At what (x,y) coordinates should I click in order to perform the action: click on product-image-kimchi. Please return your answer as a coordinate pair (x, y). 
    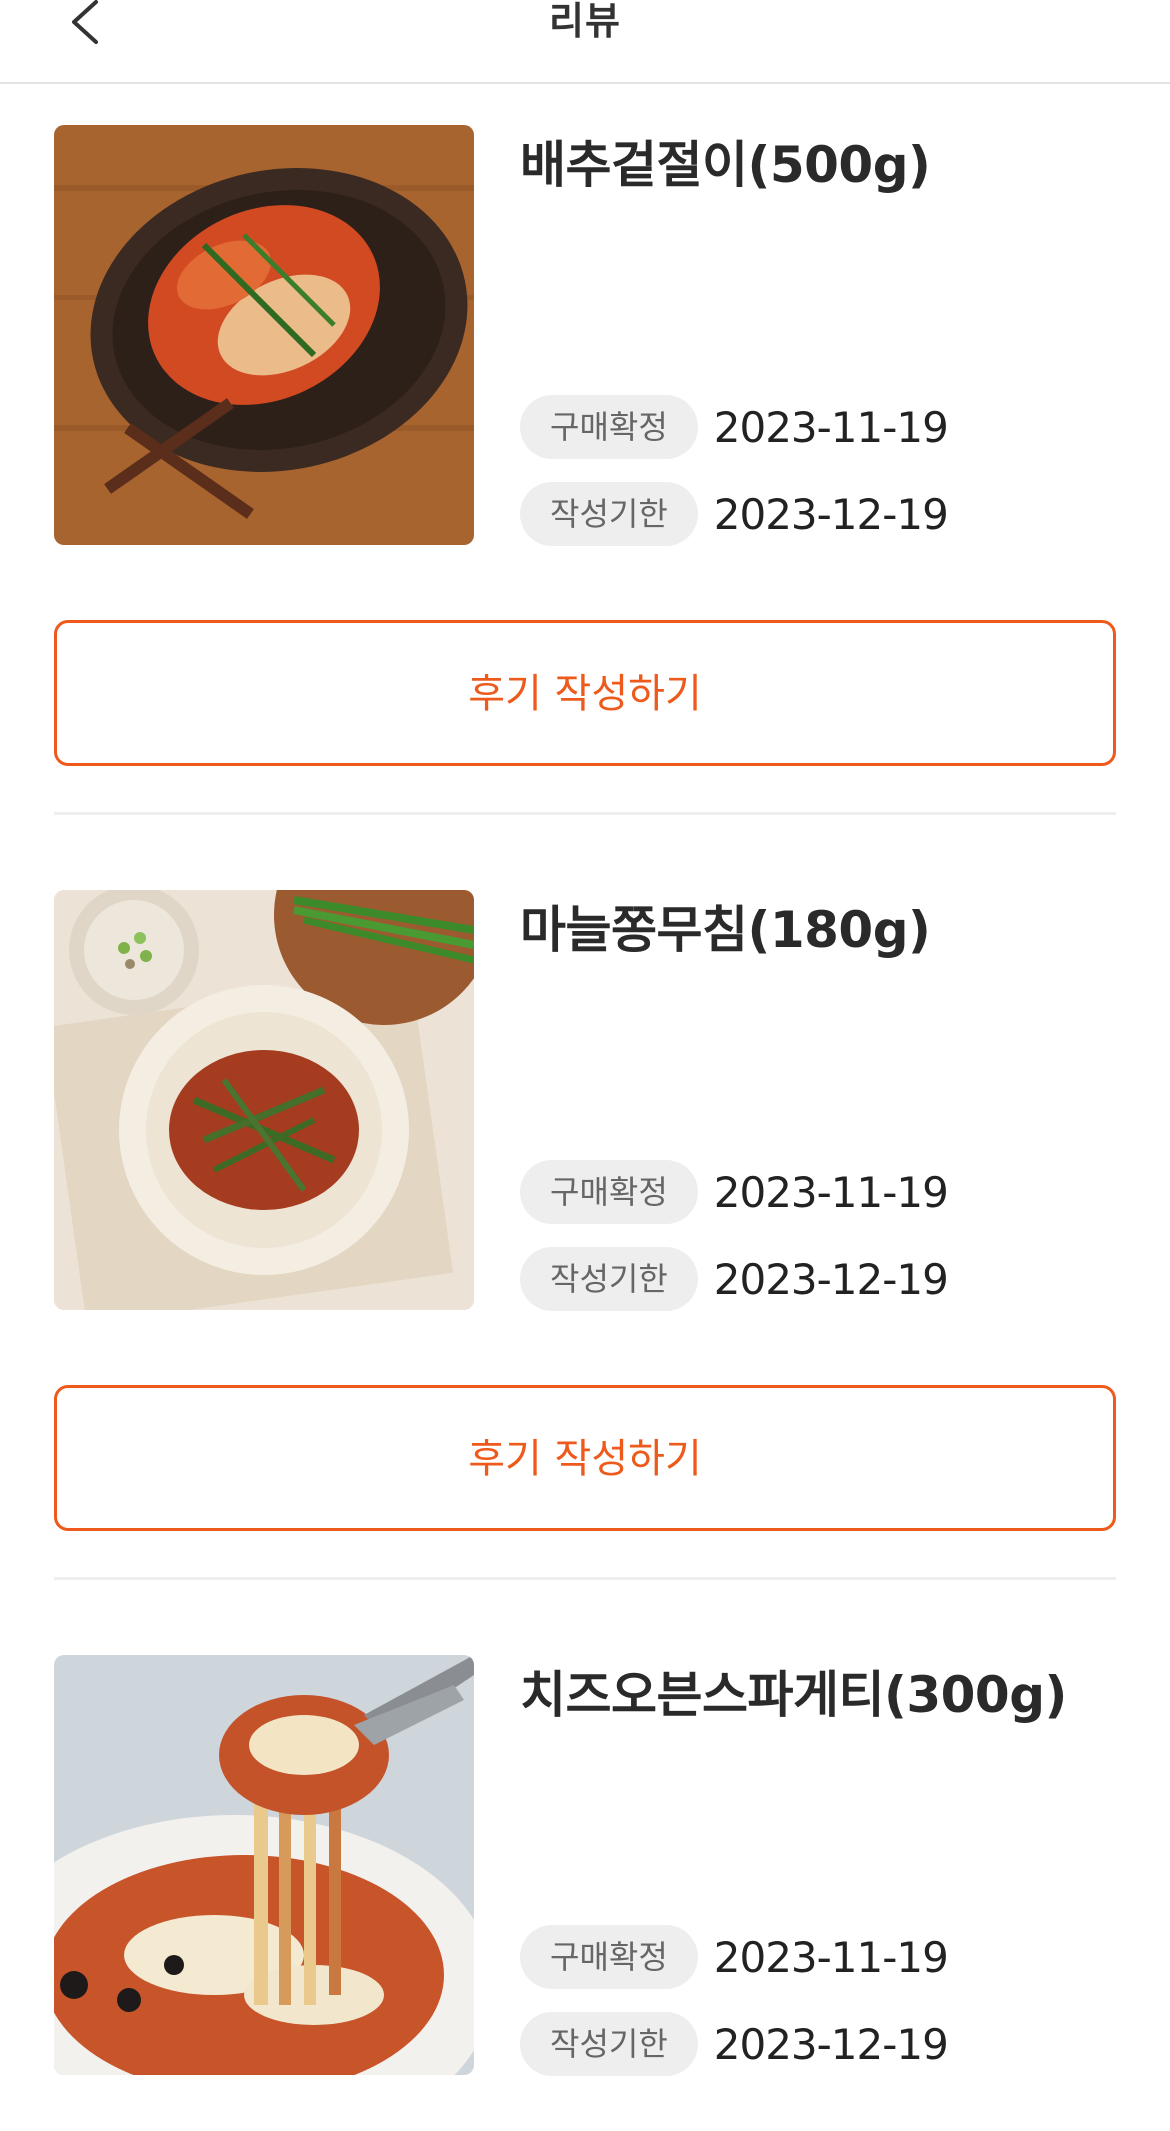
    Looking at the image, I should click on (264, 335).